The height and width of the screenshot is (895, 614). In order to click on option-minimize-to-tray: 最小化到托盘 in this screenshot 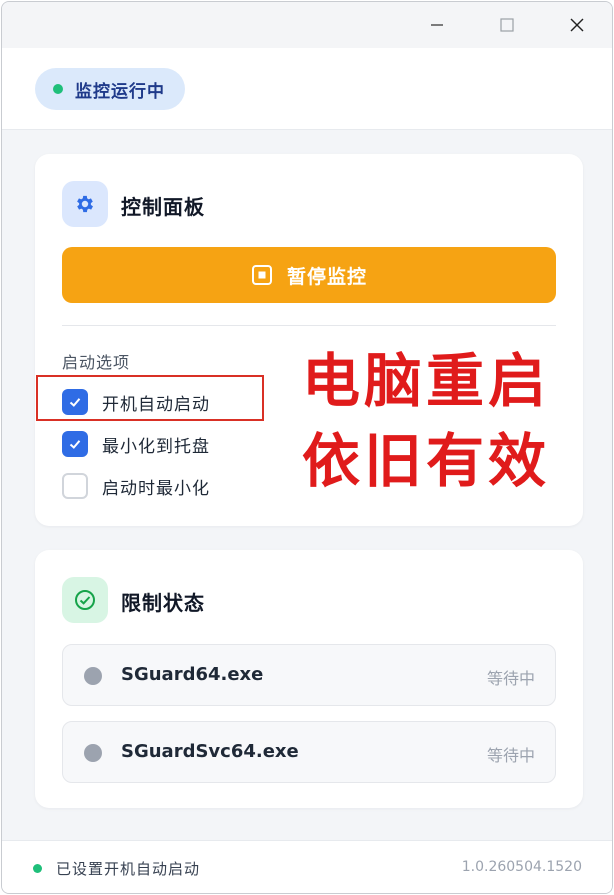, I will do `click(136, 444)`.